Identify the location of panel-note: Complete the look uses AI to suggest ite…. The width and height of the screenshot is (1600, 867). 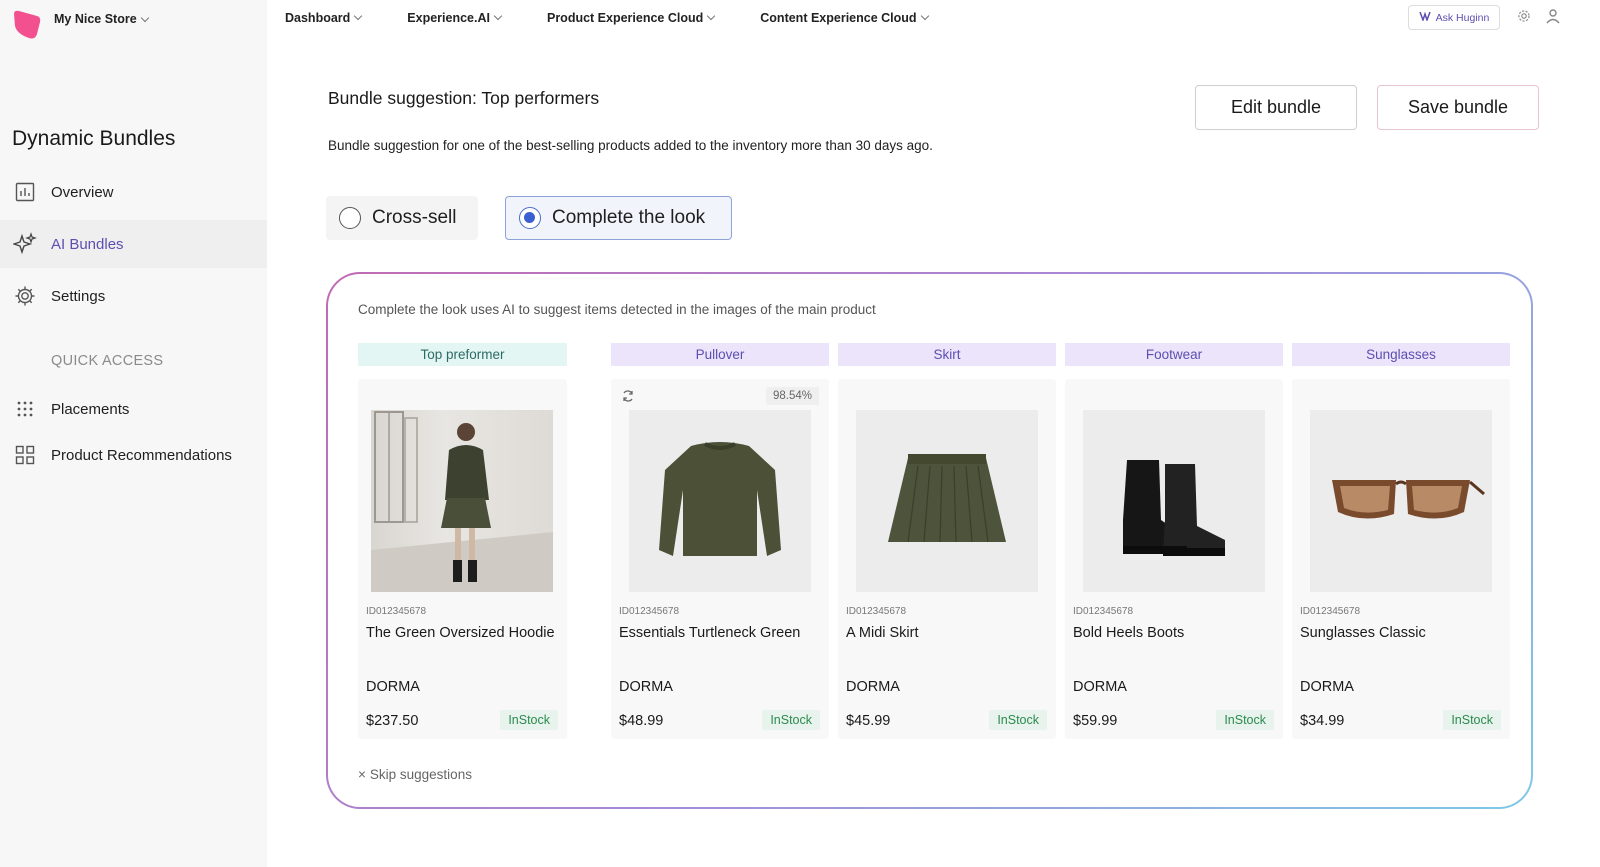
(617, 309).